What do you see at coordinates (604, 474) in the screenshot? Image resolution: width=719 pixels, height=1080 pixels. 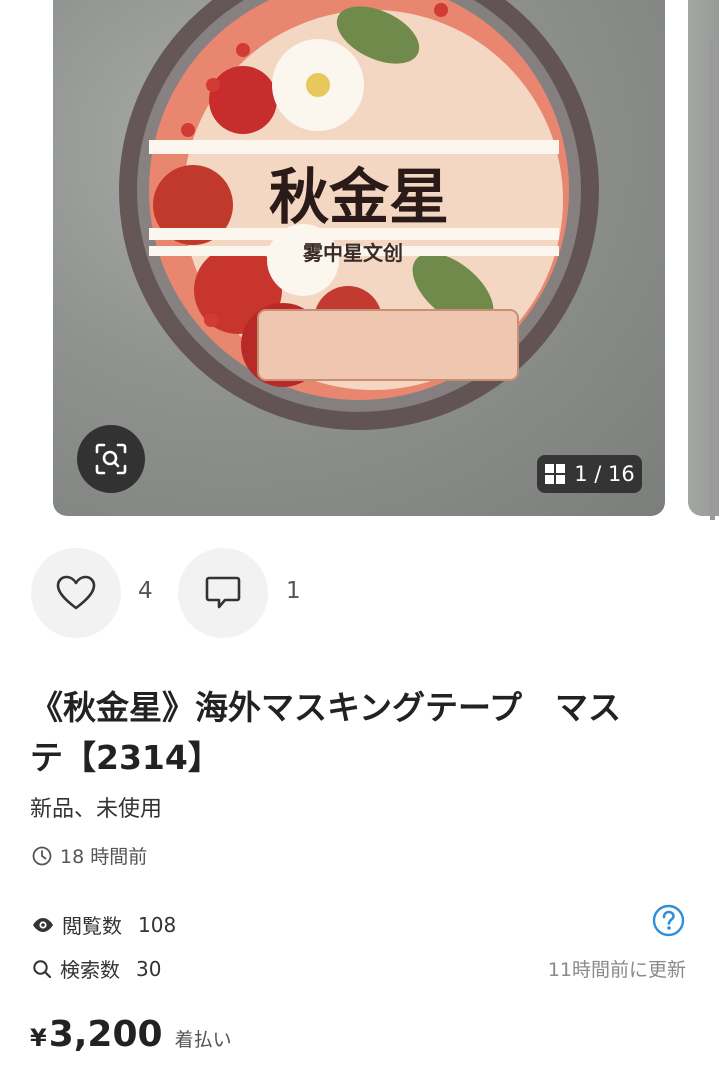 I see `photo-counter-text: 1 / 16` at bounding box center [604, 474].